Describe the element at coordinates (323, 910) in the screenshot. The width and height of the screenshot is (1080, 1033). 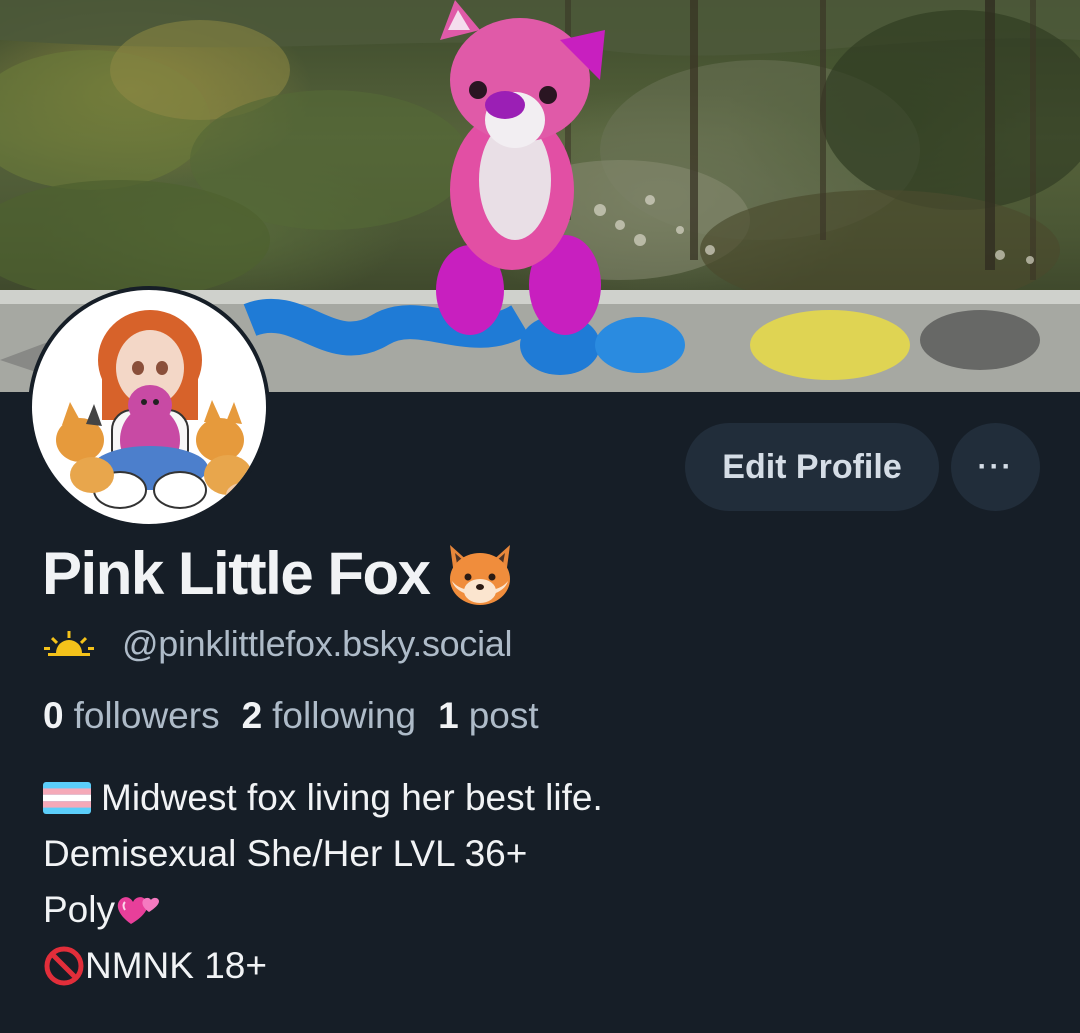
I see `bio-line: Poly` at that location.